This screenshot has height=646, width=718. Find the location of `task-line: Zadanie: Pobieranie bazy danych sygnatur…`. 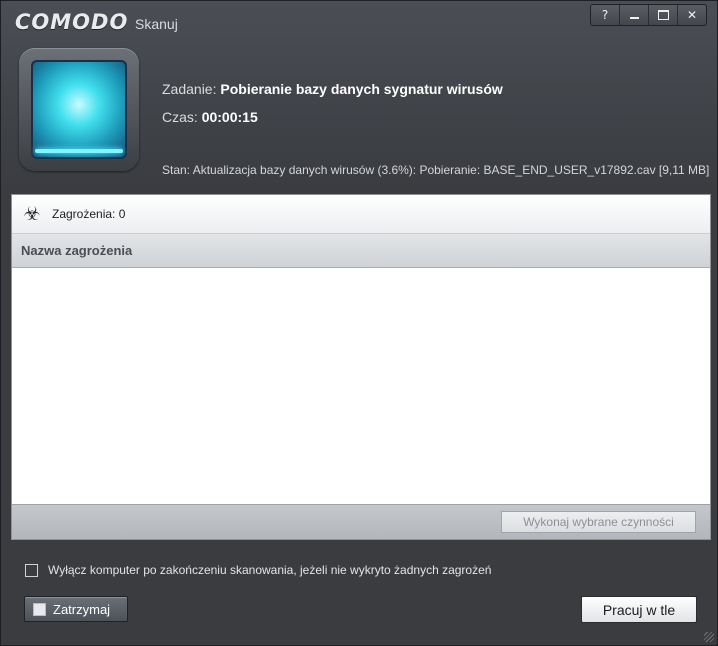

task-line: Zadanie: Pobieranie bazy danych sygnatur… is located at coordinates (332, 89).